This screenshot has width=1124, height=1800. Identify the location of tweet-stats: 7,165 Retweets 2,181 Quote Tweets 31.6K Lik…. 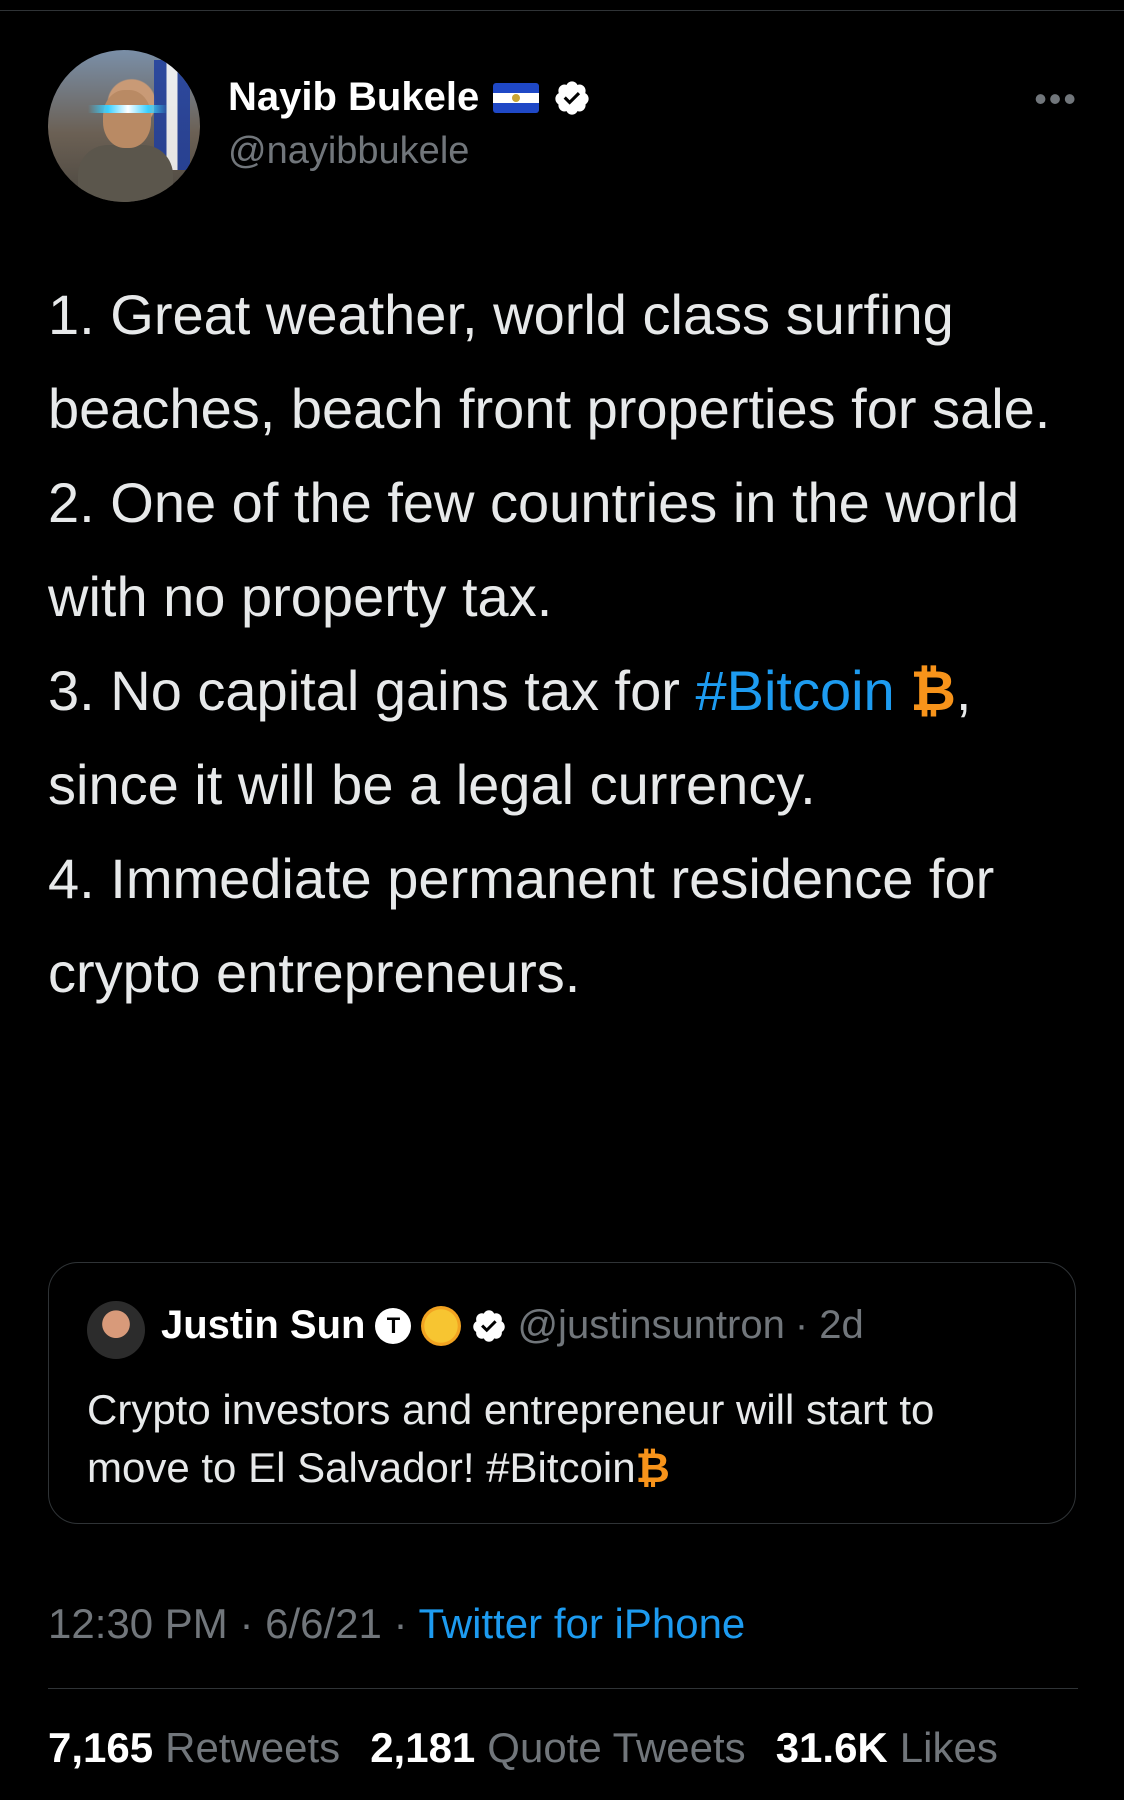
(523, 1748).